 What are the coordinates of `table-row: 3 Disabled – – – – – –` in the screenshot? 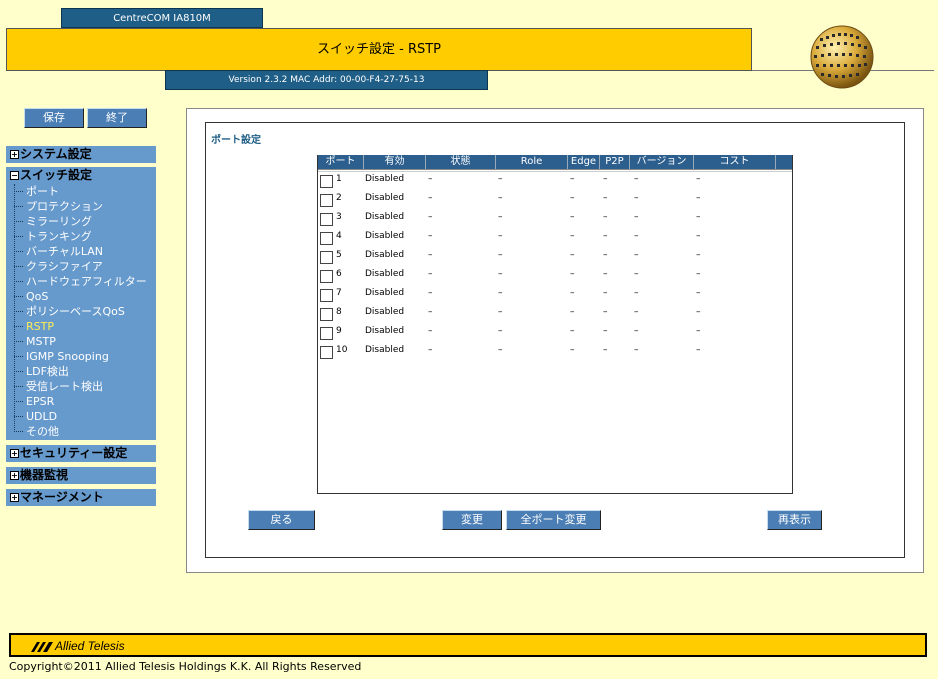 It's located at (555, 217).